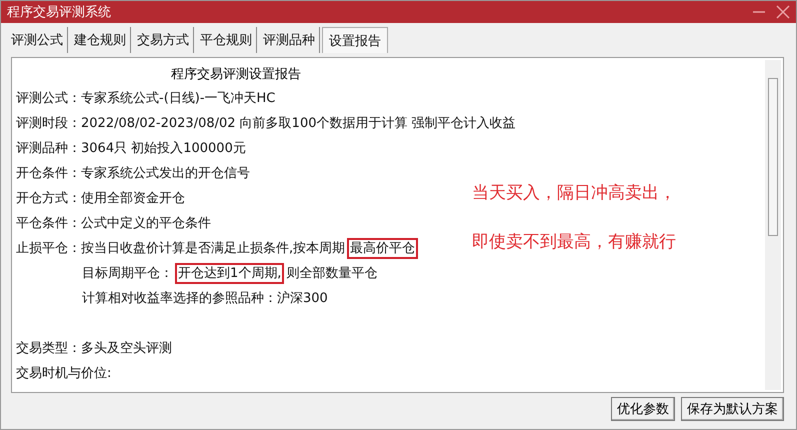 The width and height of the screenshot is (797, 430). I want to click on annotation-text: 即使卖不到最高，有赚就行, so click(574, 242).